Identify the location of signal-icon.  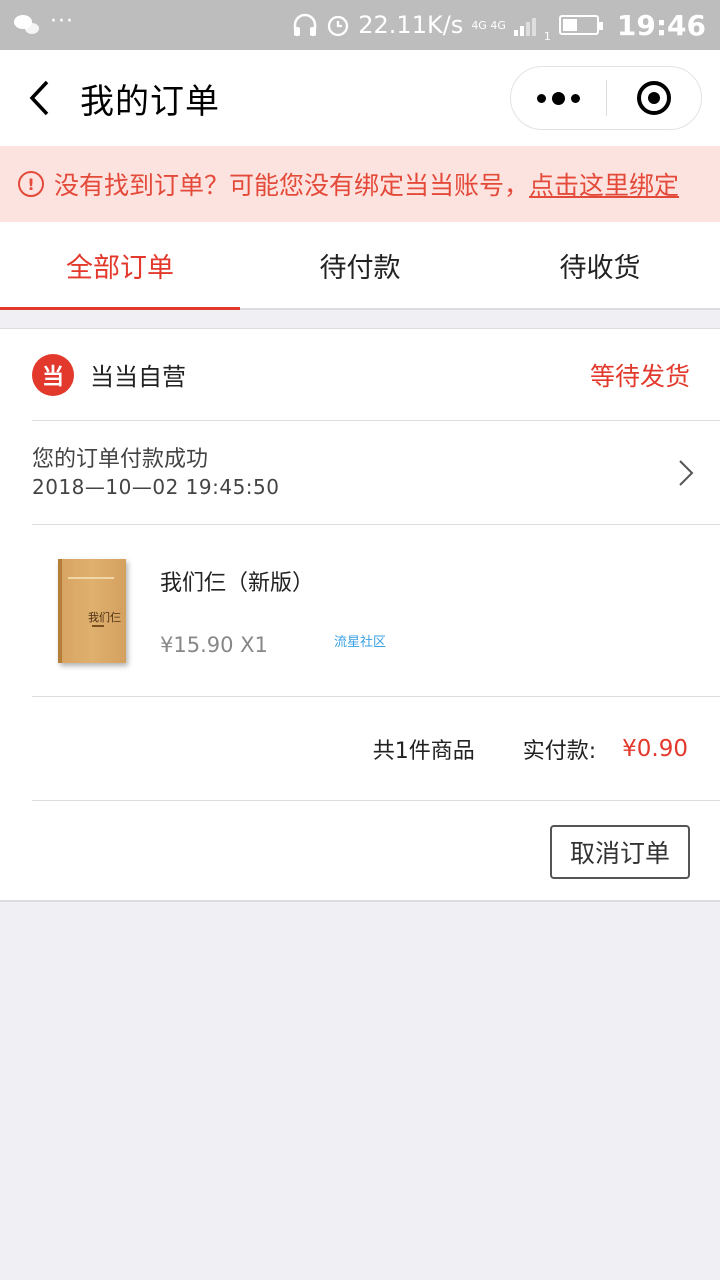
(524, 25).